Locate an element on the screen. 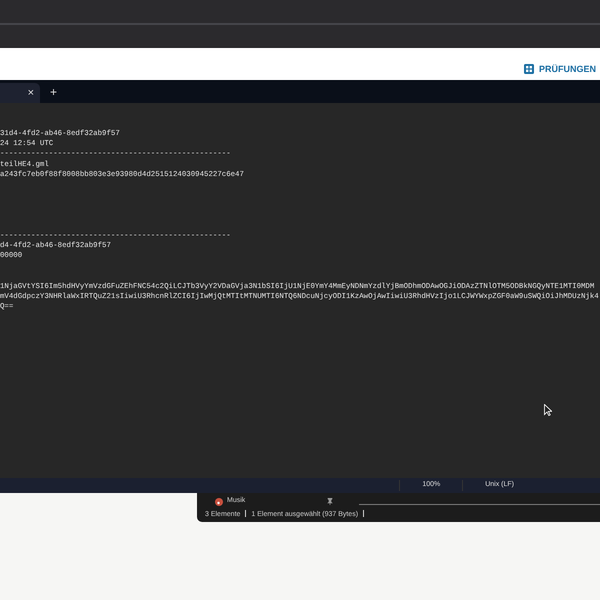 The width and height of the screenshot is (600, 600). music-folder-icon is located at coordinates (219, 502).